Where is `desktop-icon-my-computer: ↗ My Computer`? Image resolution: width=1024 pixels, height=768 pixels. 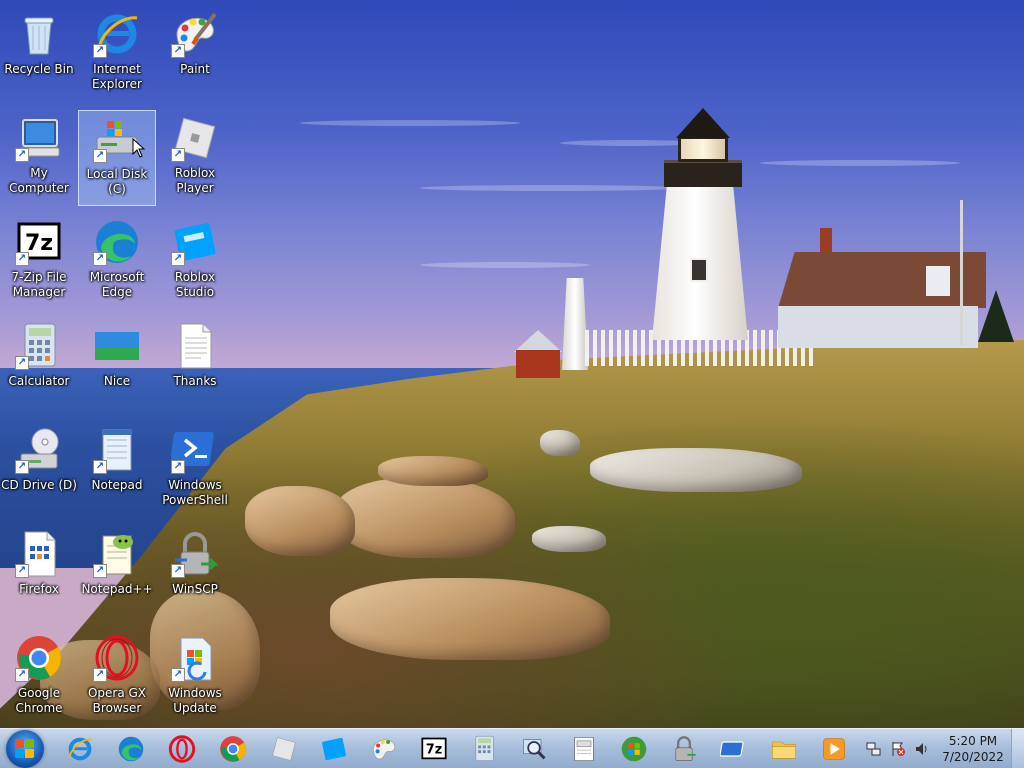
desktop-icon-my-computer: ↗ My Computer is located at coordinates (39, 158).